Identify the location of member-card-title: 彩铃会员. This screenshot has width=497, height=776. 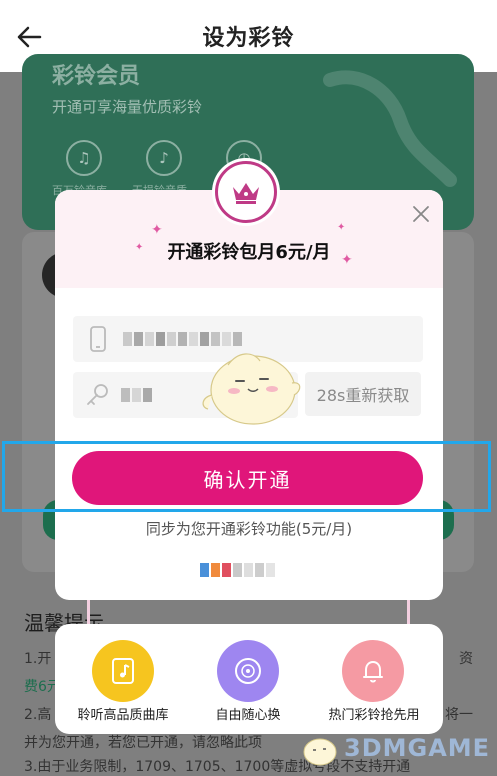
(96, 76).